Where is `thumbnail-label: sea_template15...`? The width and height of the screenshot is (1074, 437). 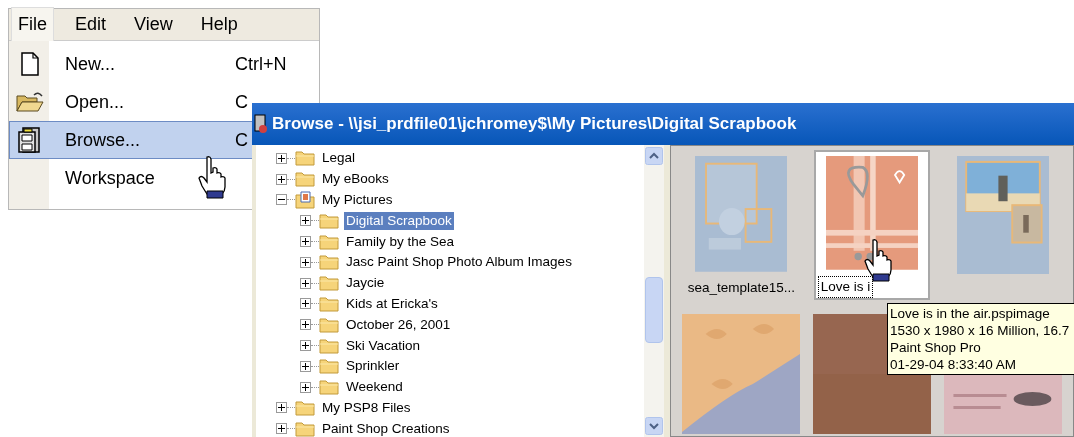 thumbnail-label: sea_template15... is located at coordinates (741, 287).